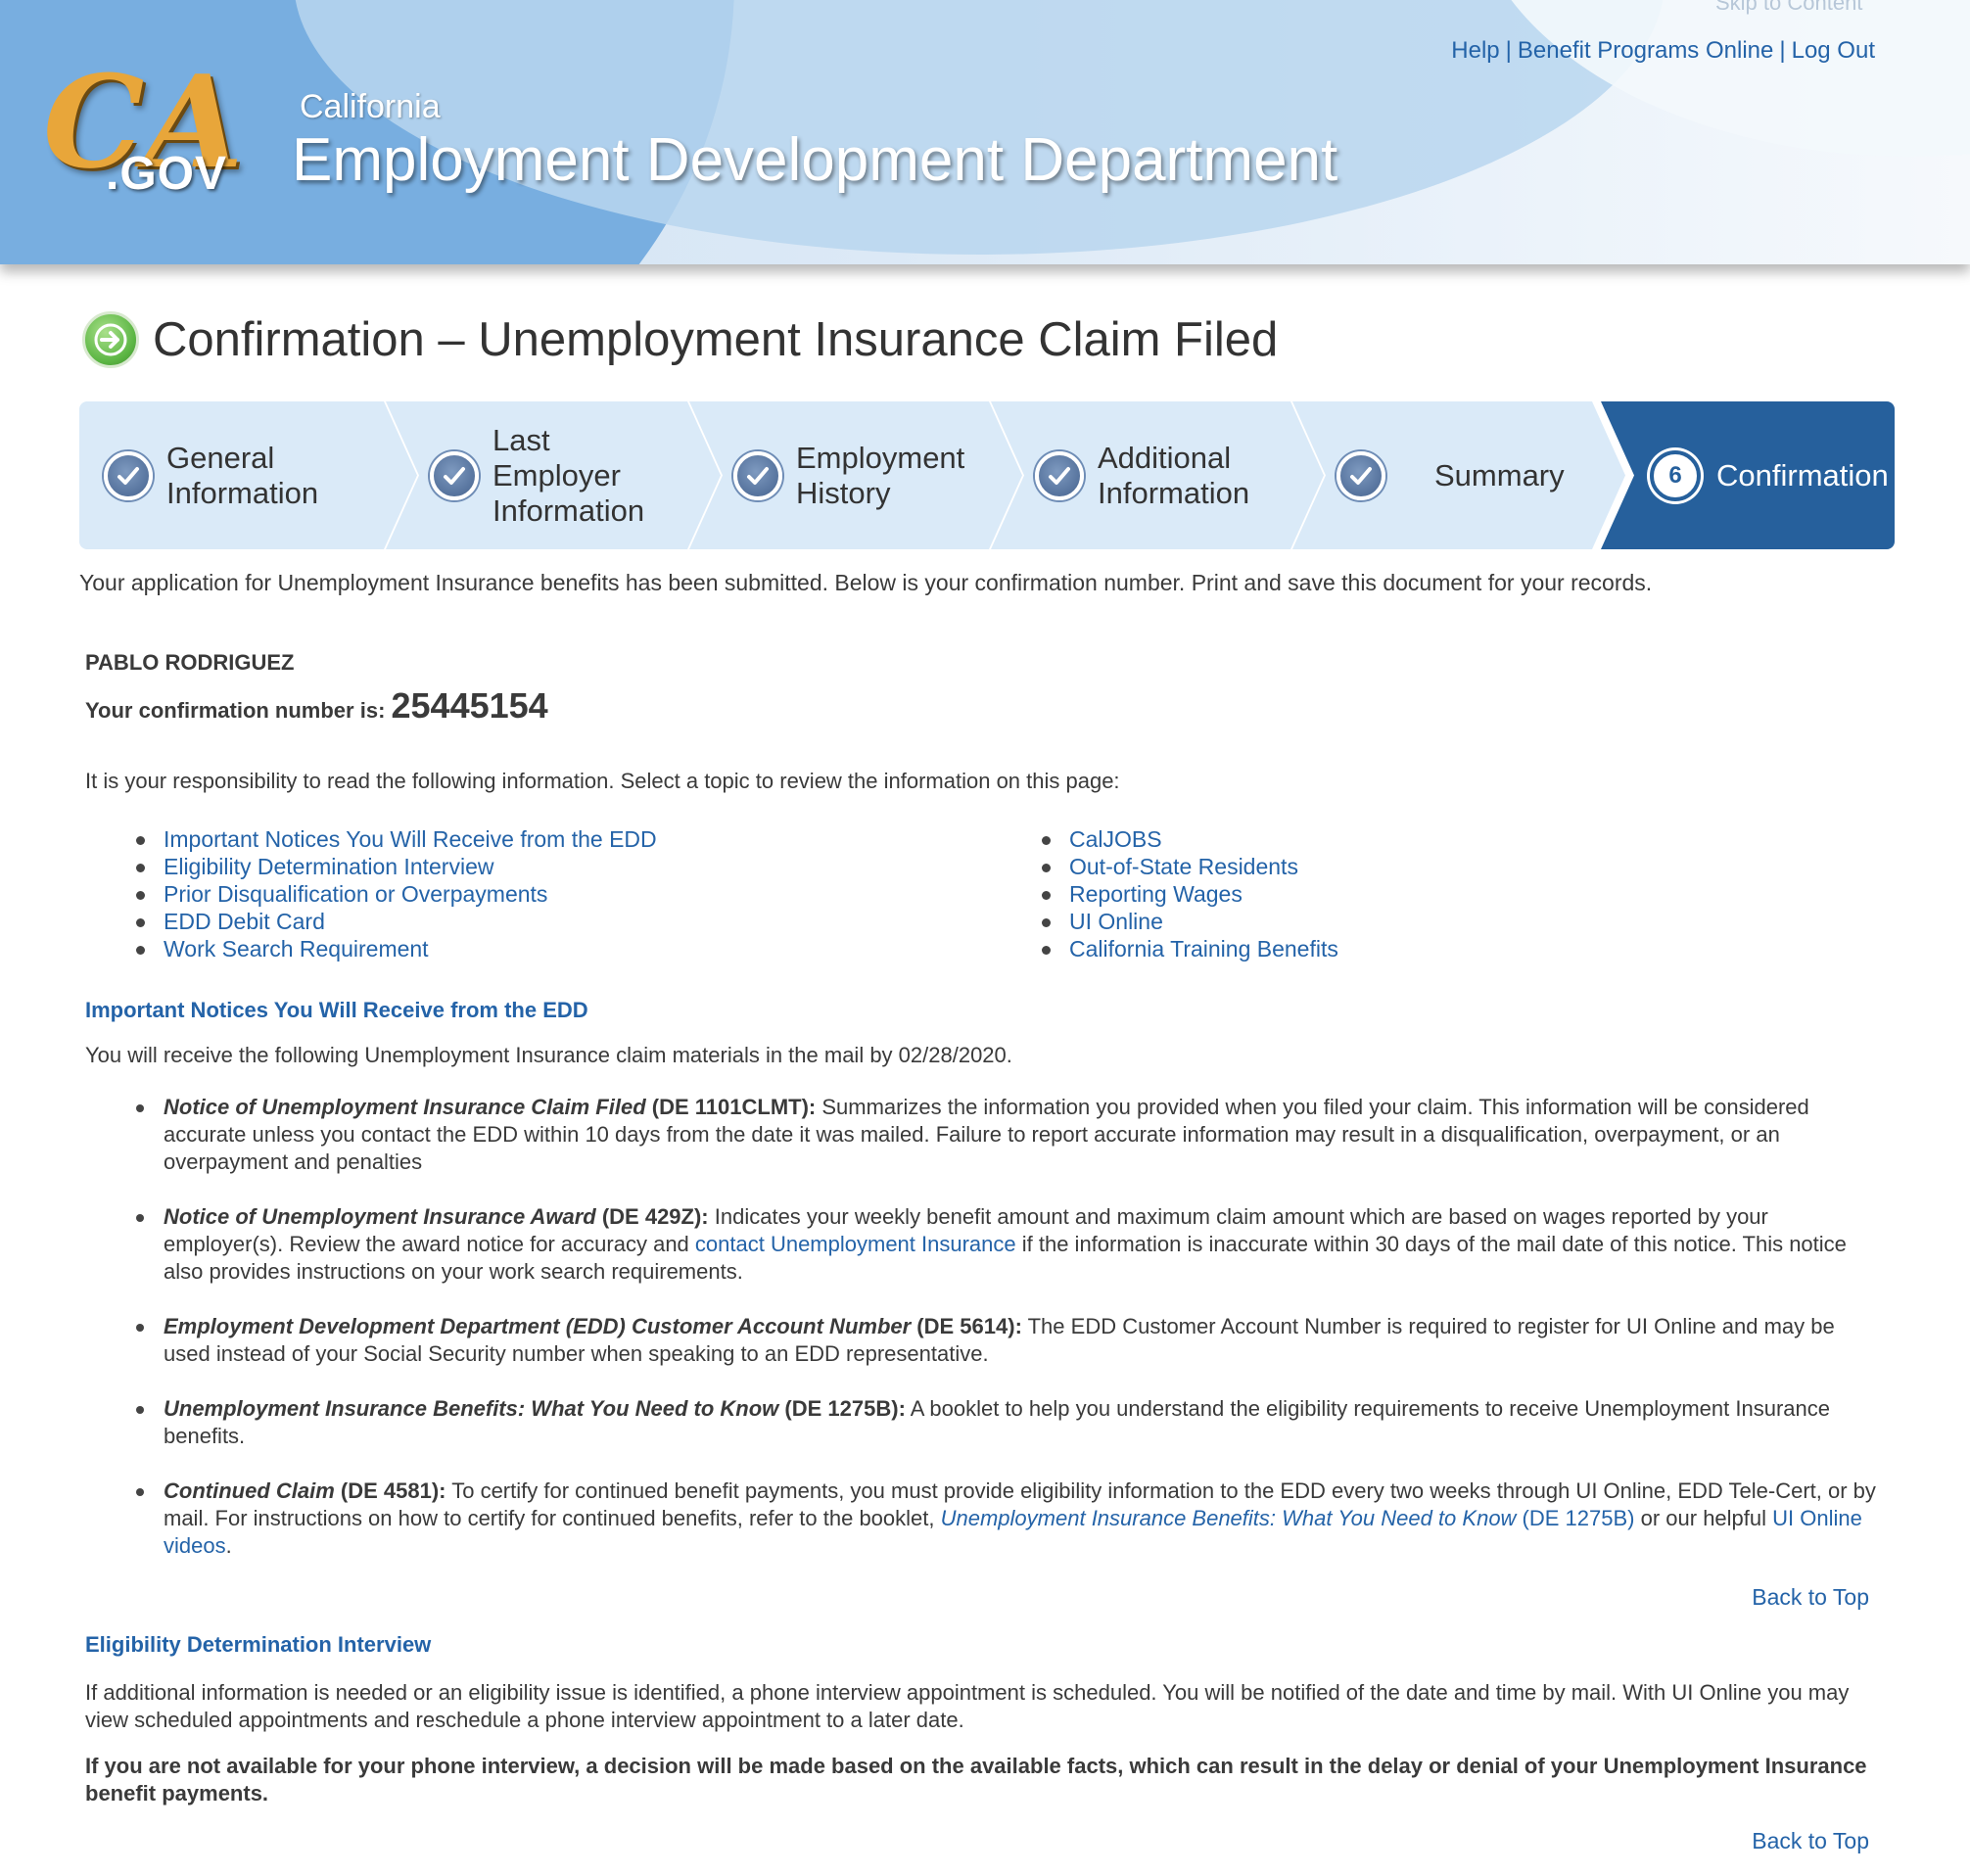 The width and height of the screenshot is (1970, 1876). What do you see at coordinates (371, 921) in the screenshot?
I see `list-item: EDD Debit Card` at bounding box center [371, 921].